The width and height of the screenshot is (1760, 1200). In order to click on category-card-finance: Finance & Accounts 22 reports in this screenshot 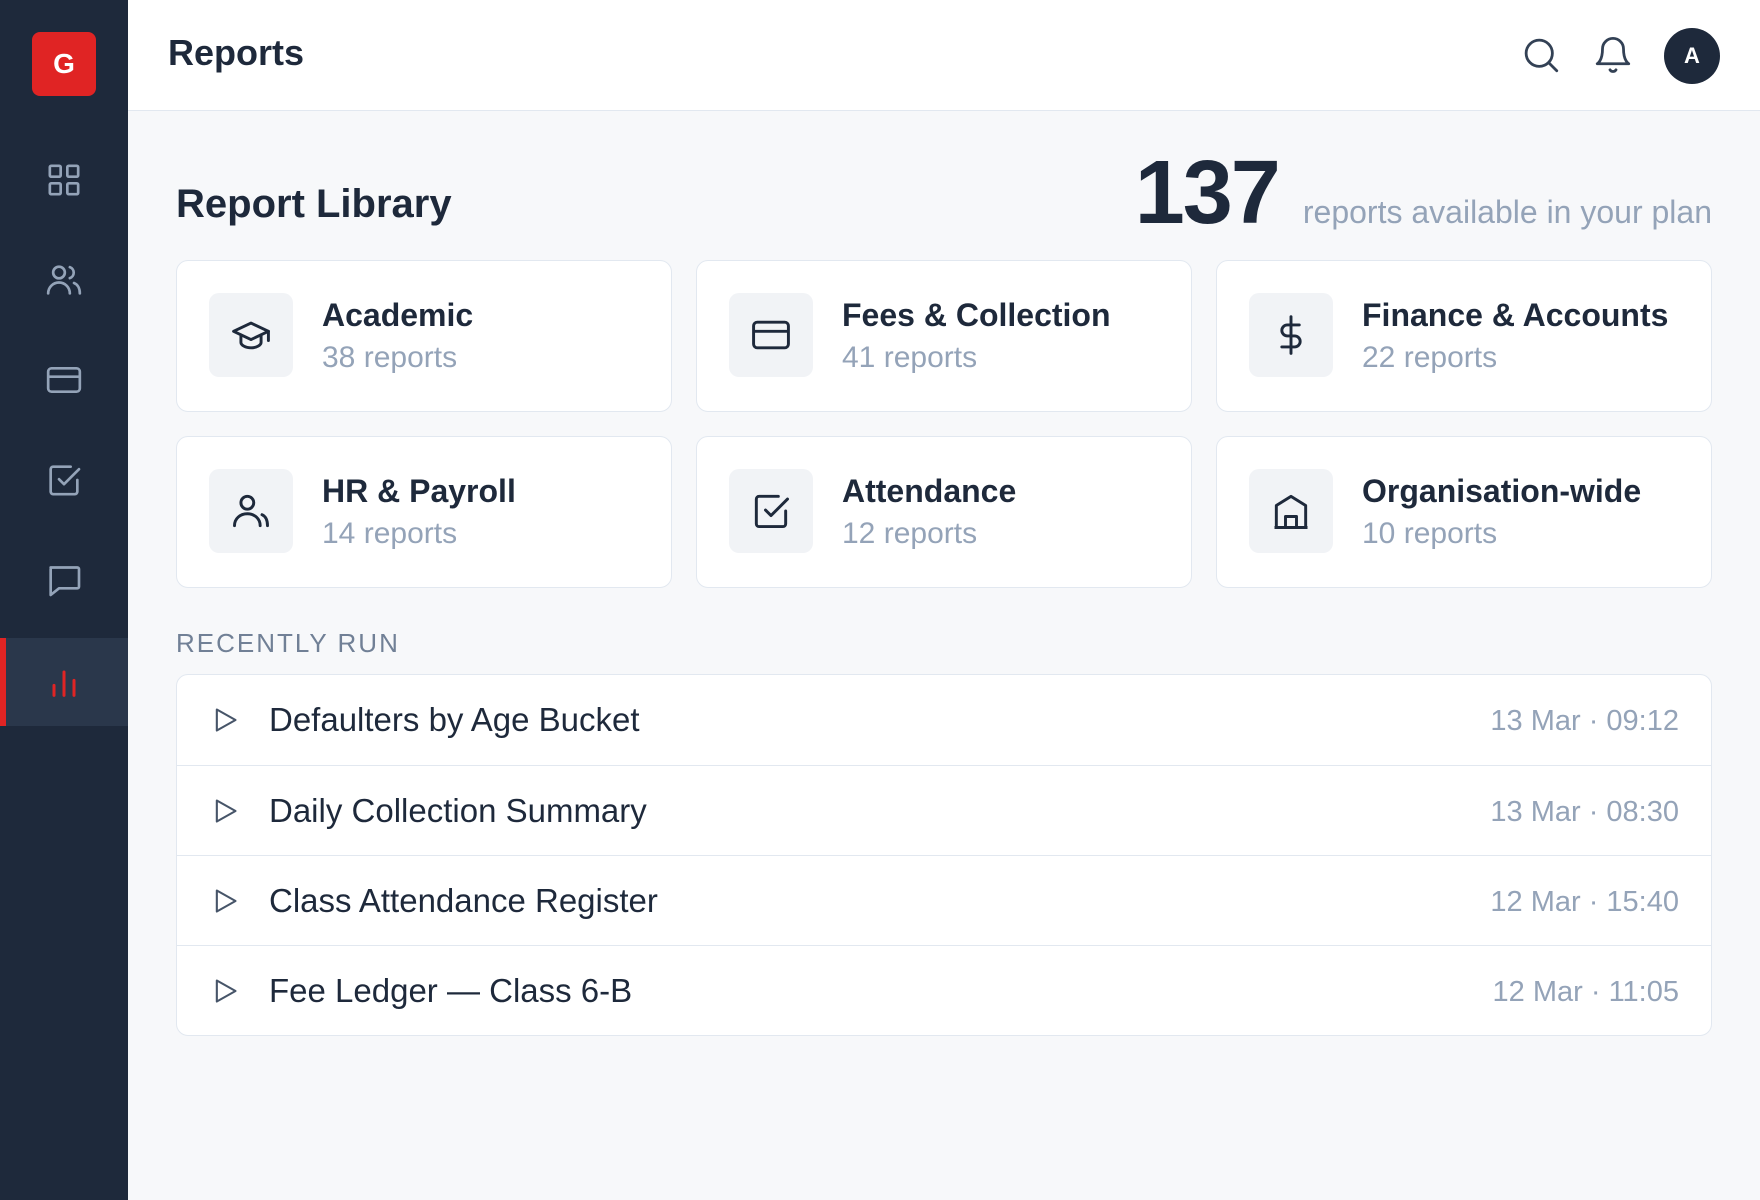, I will do `click(1464, 336)`.